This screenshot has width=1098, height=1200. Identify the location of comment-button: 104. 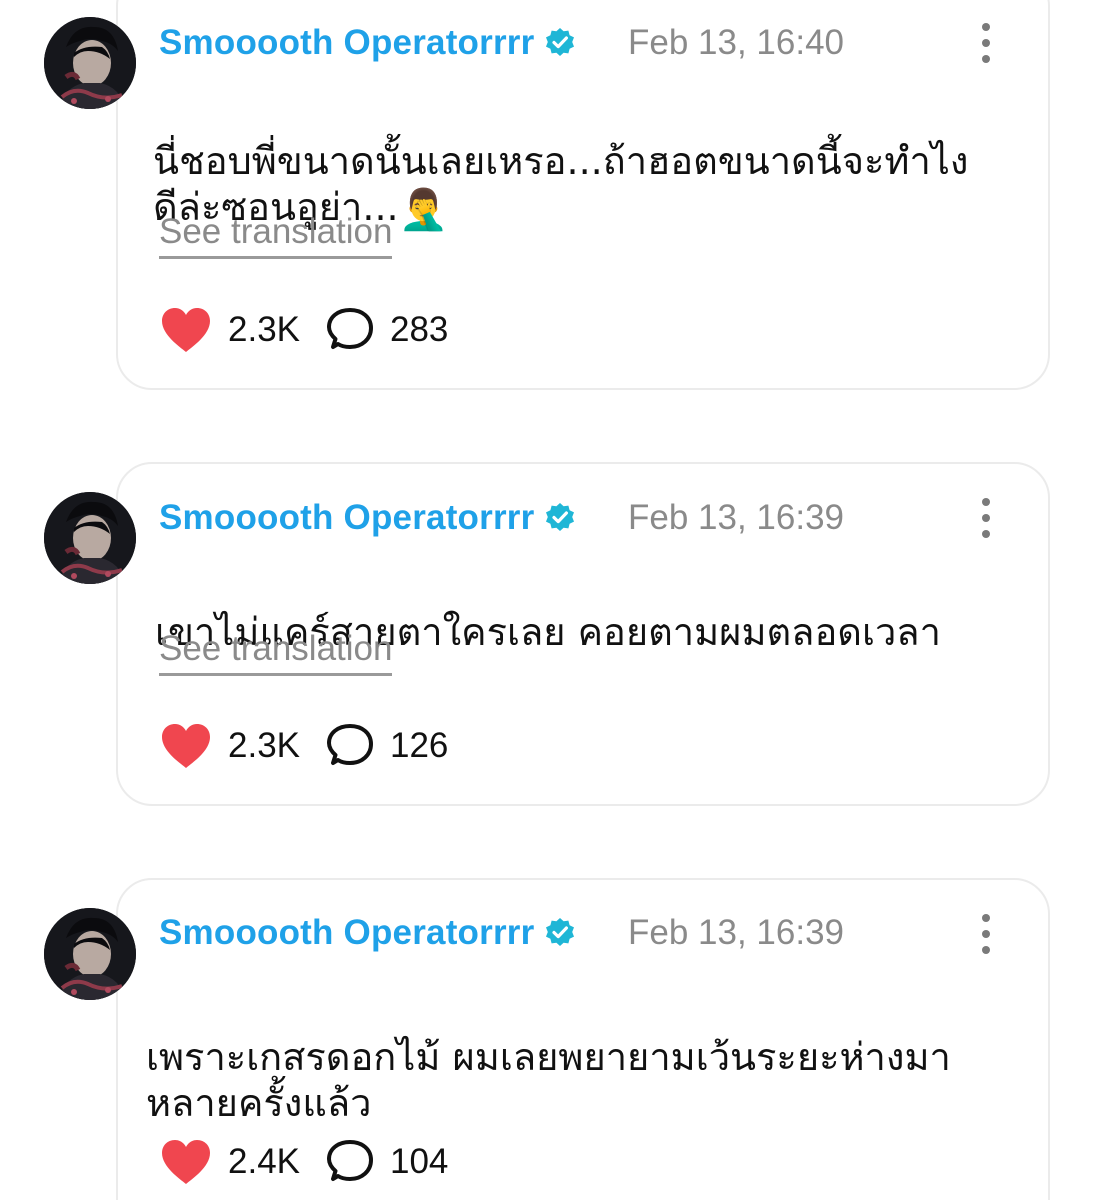
(387, 1162).